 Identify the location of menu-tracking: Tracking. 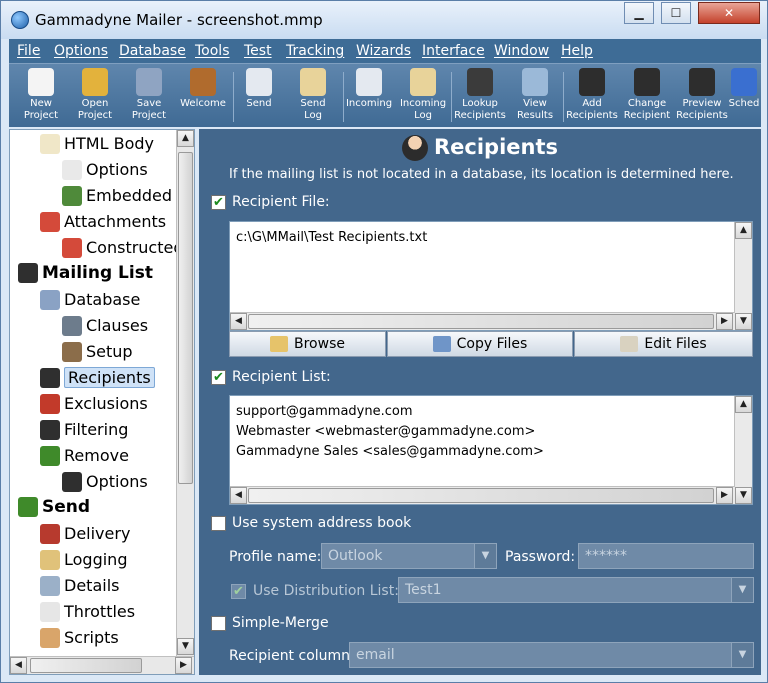
(315, 51).